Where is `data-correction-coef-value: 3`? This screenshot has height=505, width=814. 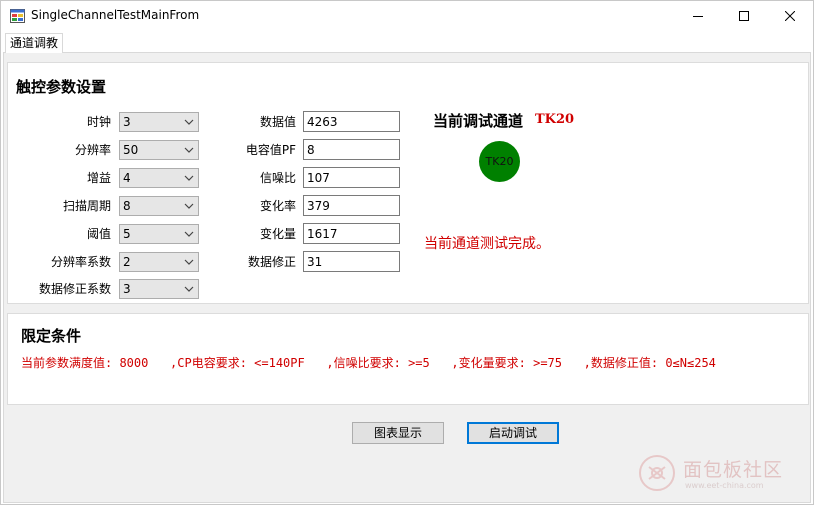
data-correction-coef-value: 3 is located at coordinates (127, 289).